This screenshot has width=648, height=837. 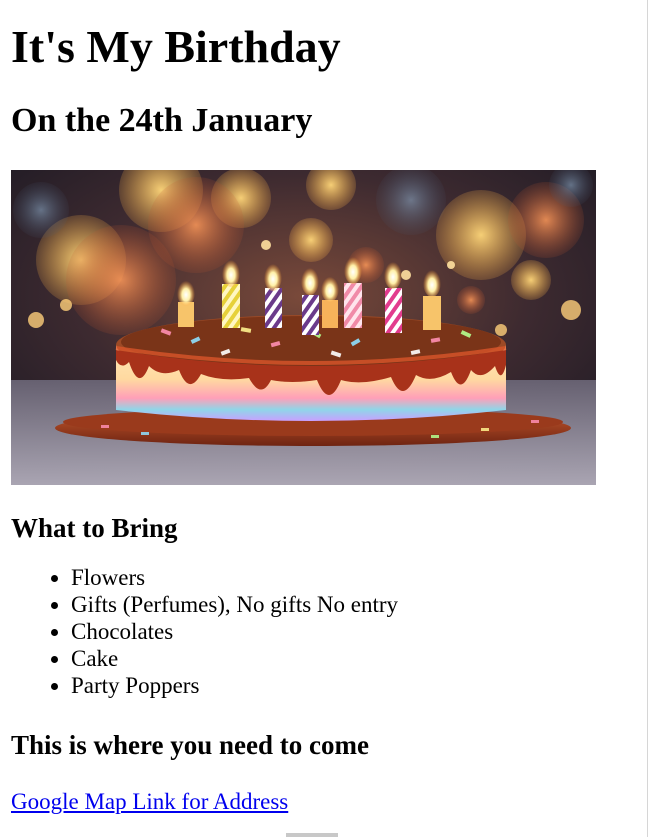 I want to click on list-item: Gifts (Perfumes), No gifts No entry, so click(x=351, y=604).